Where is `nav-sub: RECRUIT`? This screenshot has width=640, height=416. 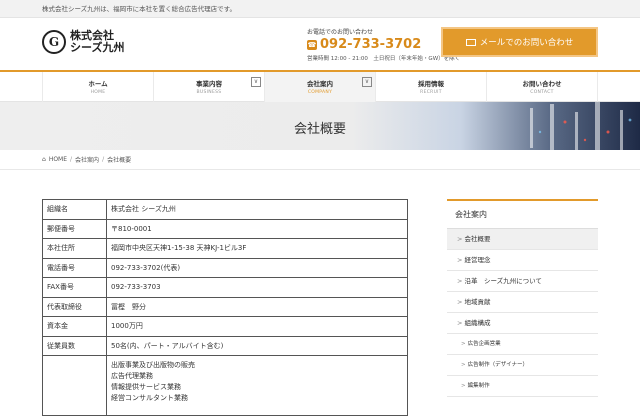 nav-sub: RECRUIT is located at coordinates (431, 92).